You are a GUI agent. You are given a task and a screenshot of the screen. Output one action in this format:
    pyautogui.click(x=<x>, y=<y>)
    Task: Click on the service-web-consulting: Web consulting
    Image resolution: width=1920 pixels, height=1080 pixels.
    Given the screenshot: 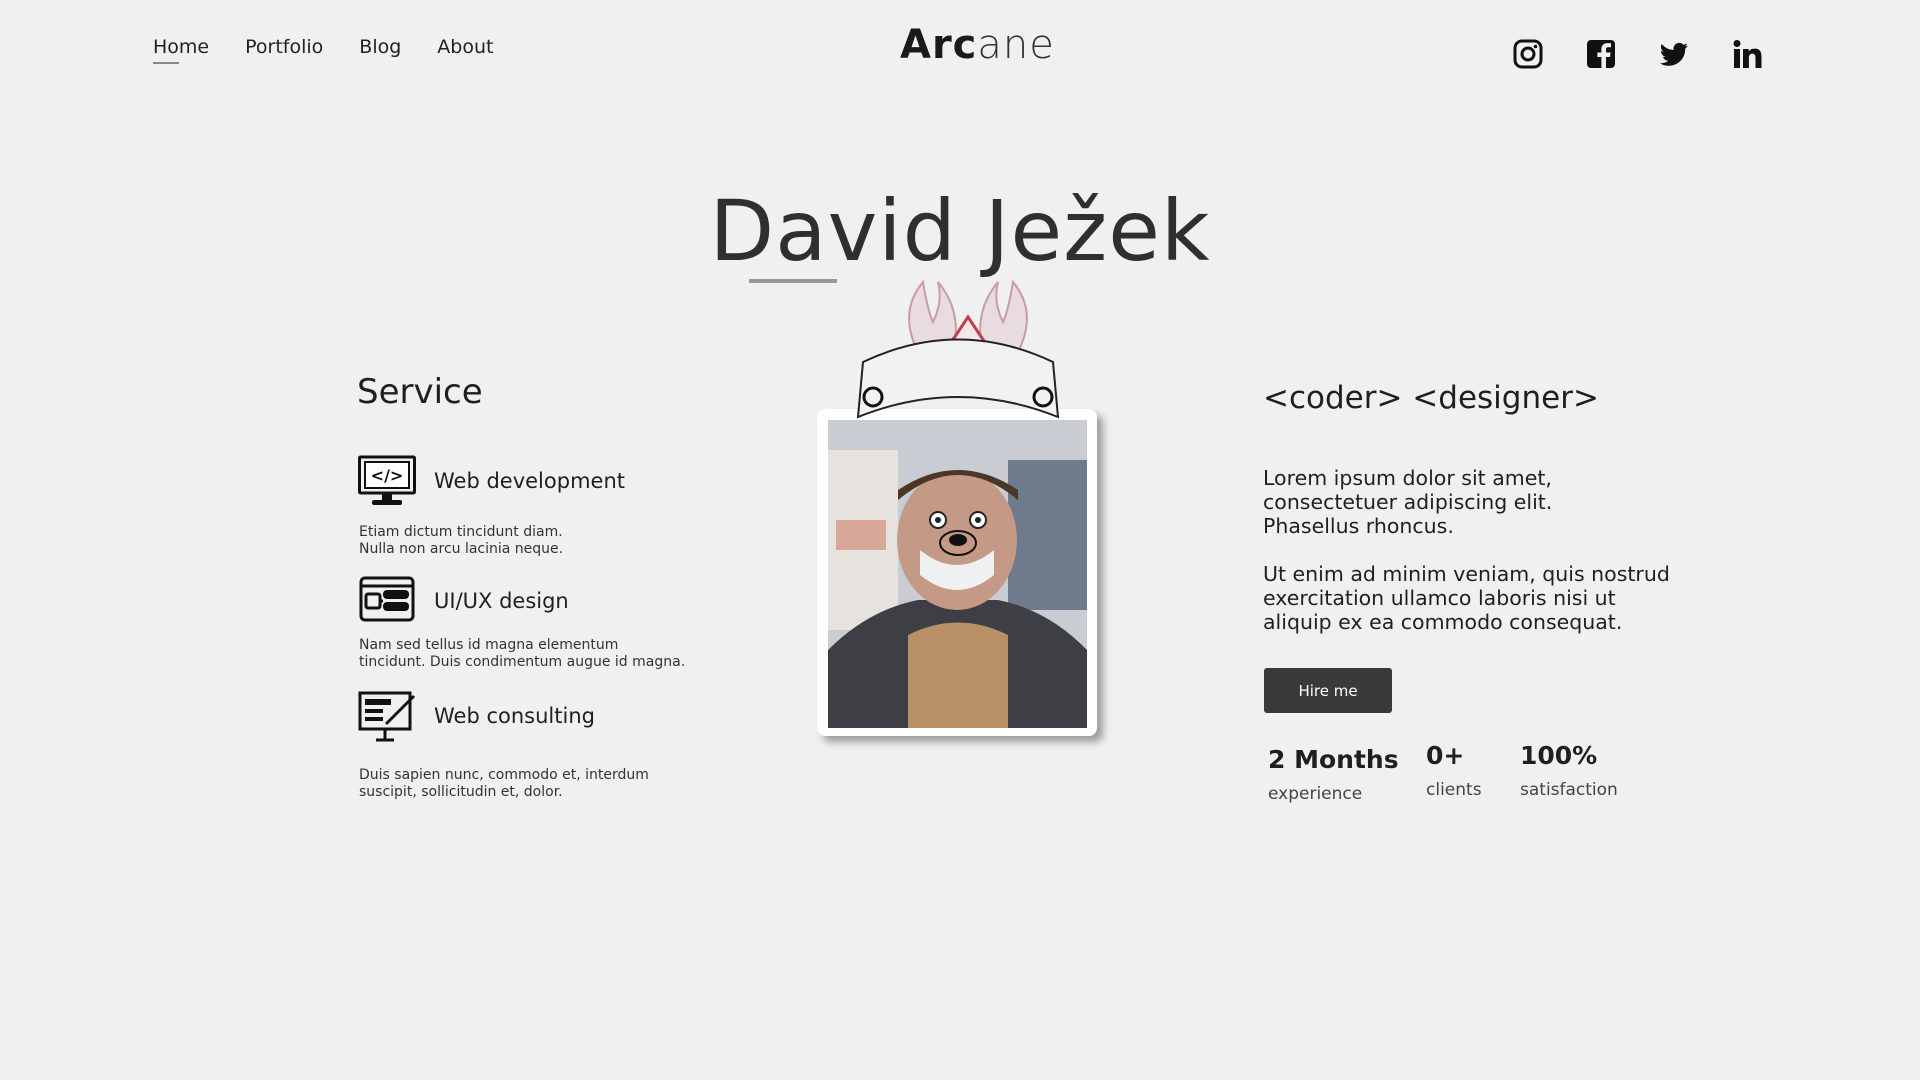 What is the action you would take?
    pyautogui.click(x=476, y=716)
    